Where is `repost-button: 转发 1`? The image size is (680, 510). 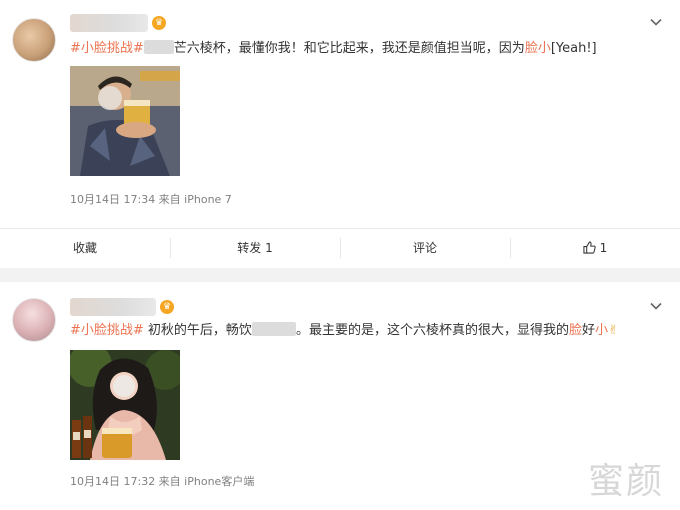 repost-button: 转发 1 is located at coordinates (255, 247).